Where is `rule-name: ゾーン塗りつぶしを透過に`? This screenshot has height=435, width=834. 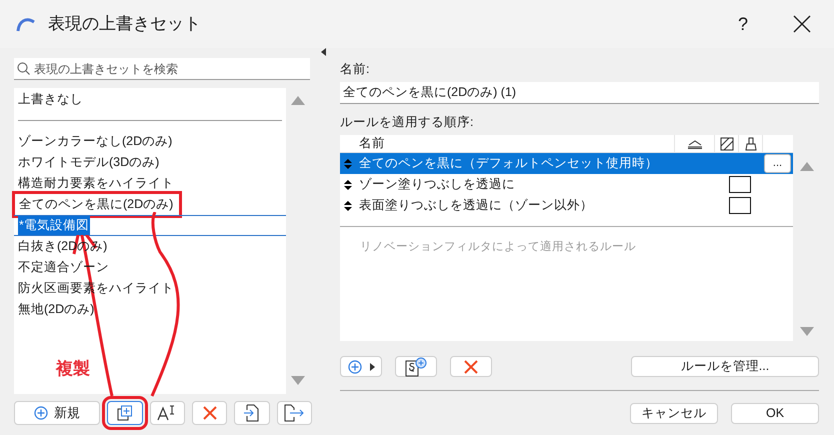 rule-name: ゾーン塗りつぶしを透過に is located at coordinates (437, 185).